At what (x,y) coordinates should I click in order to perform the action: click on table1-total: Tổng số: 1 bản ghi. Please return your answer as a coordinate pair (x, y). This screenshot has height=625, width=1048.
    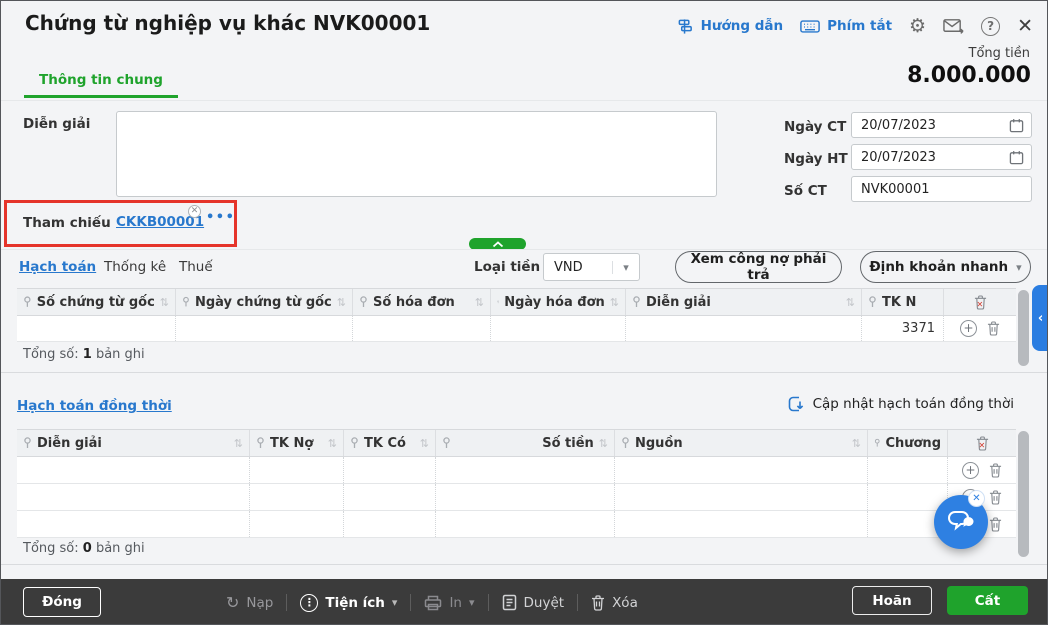
    Looking at the image, I should click on (84, 354).